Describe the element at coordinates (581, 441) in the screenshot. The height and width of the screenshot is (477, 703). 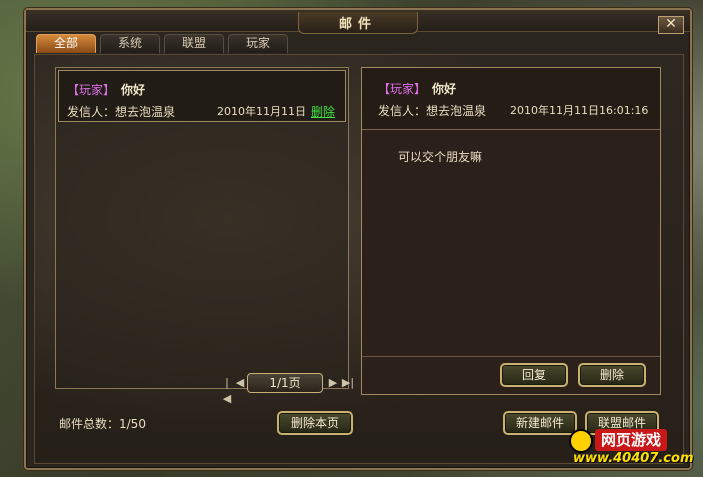
I see `logo-emblem-icon` at that location.